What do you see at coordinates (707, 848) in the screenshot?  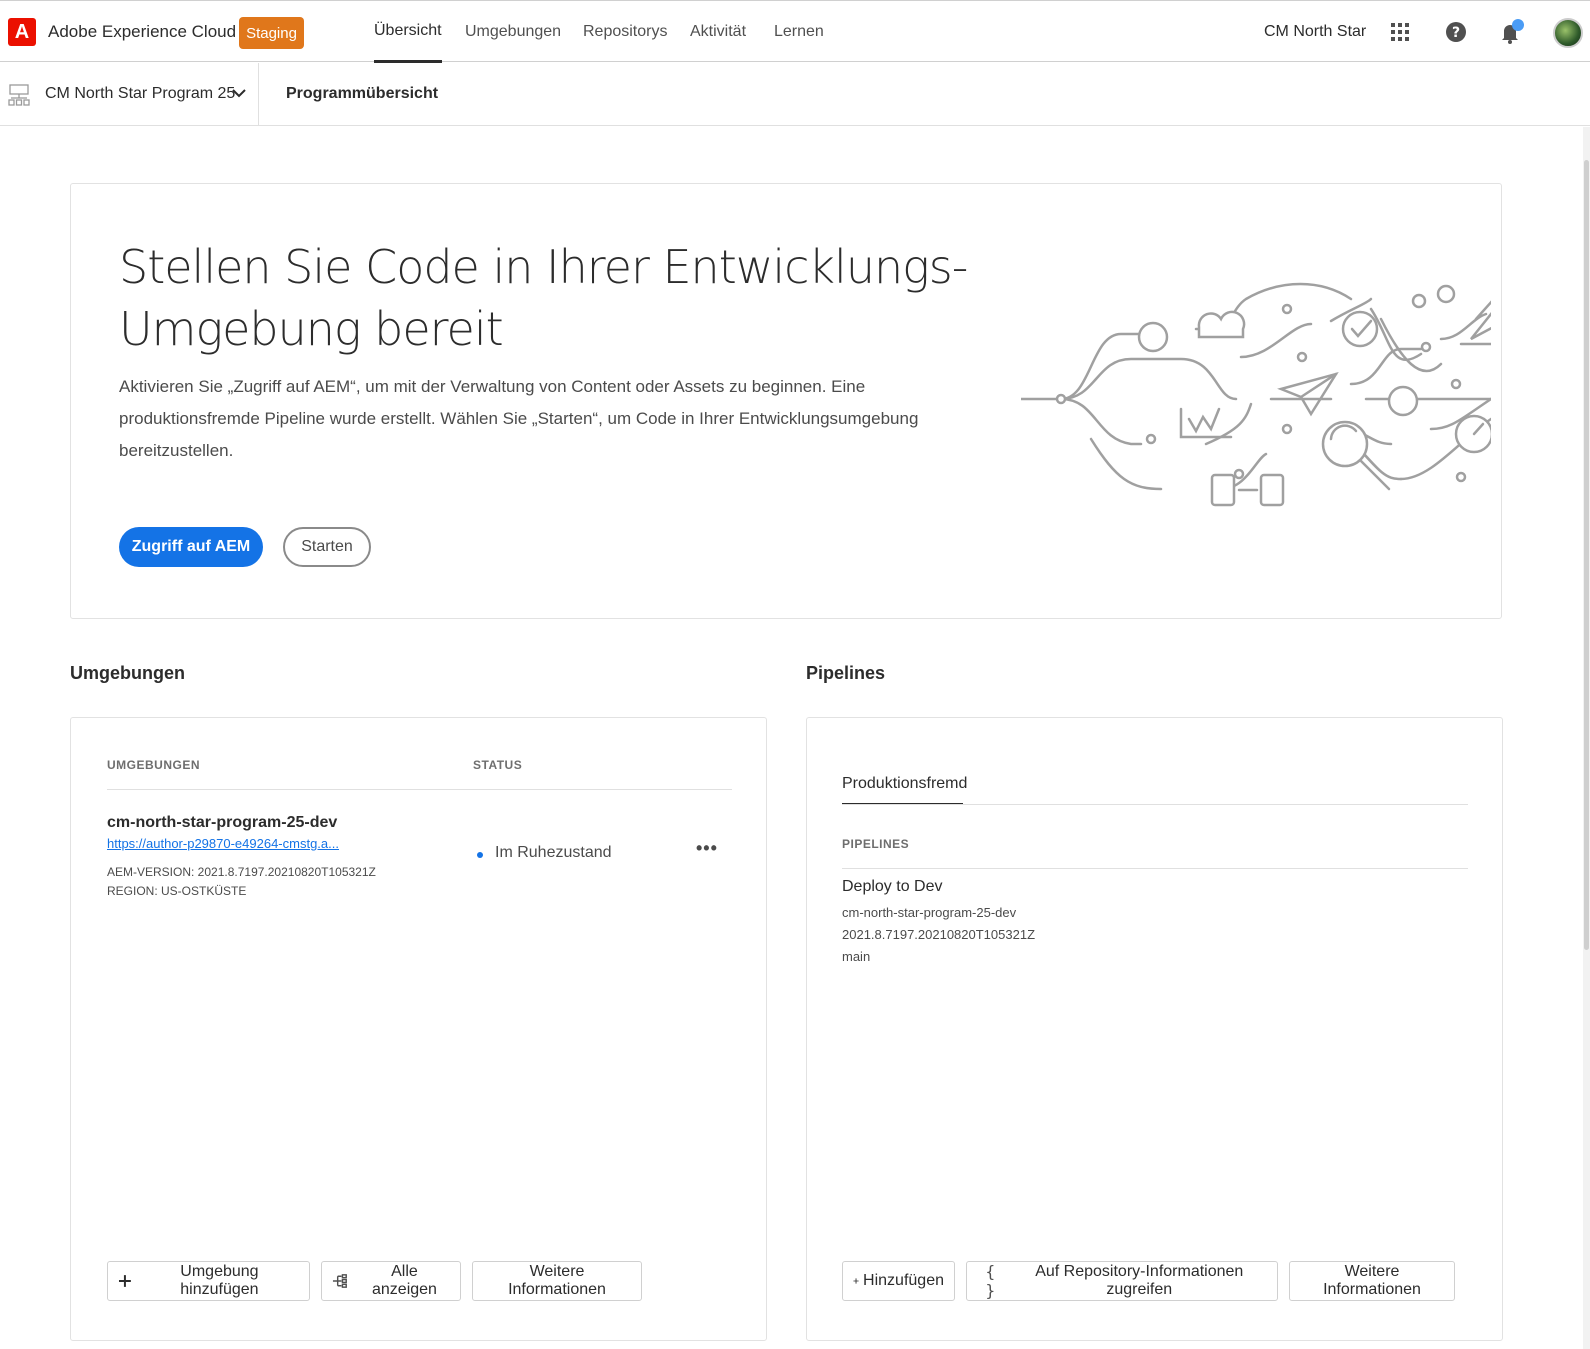 I see `more-actions-icon: •••` at bounding box center [707, 848].